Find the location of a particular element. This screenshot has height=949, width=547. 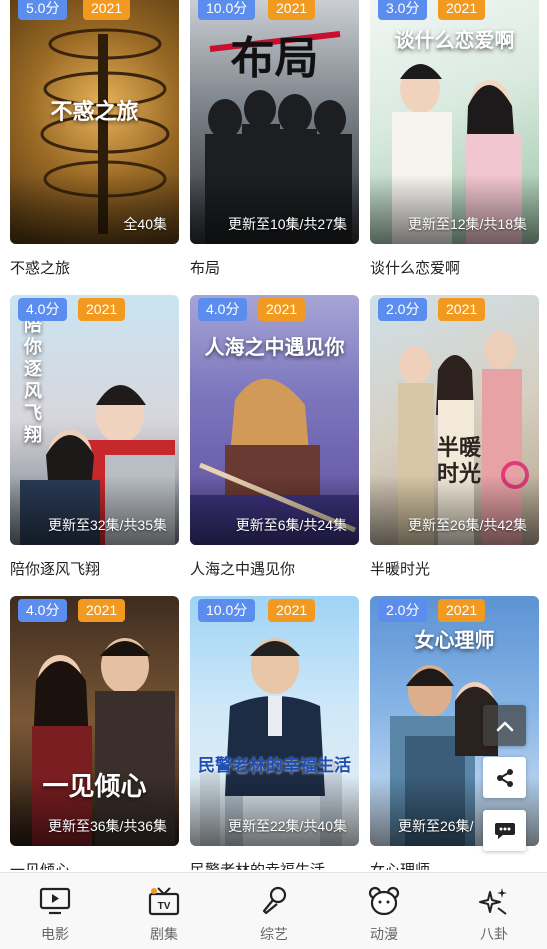

episode-status: 更新至36集/共36集 is located at coordinates (107, 826).